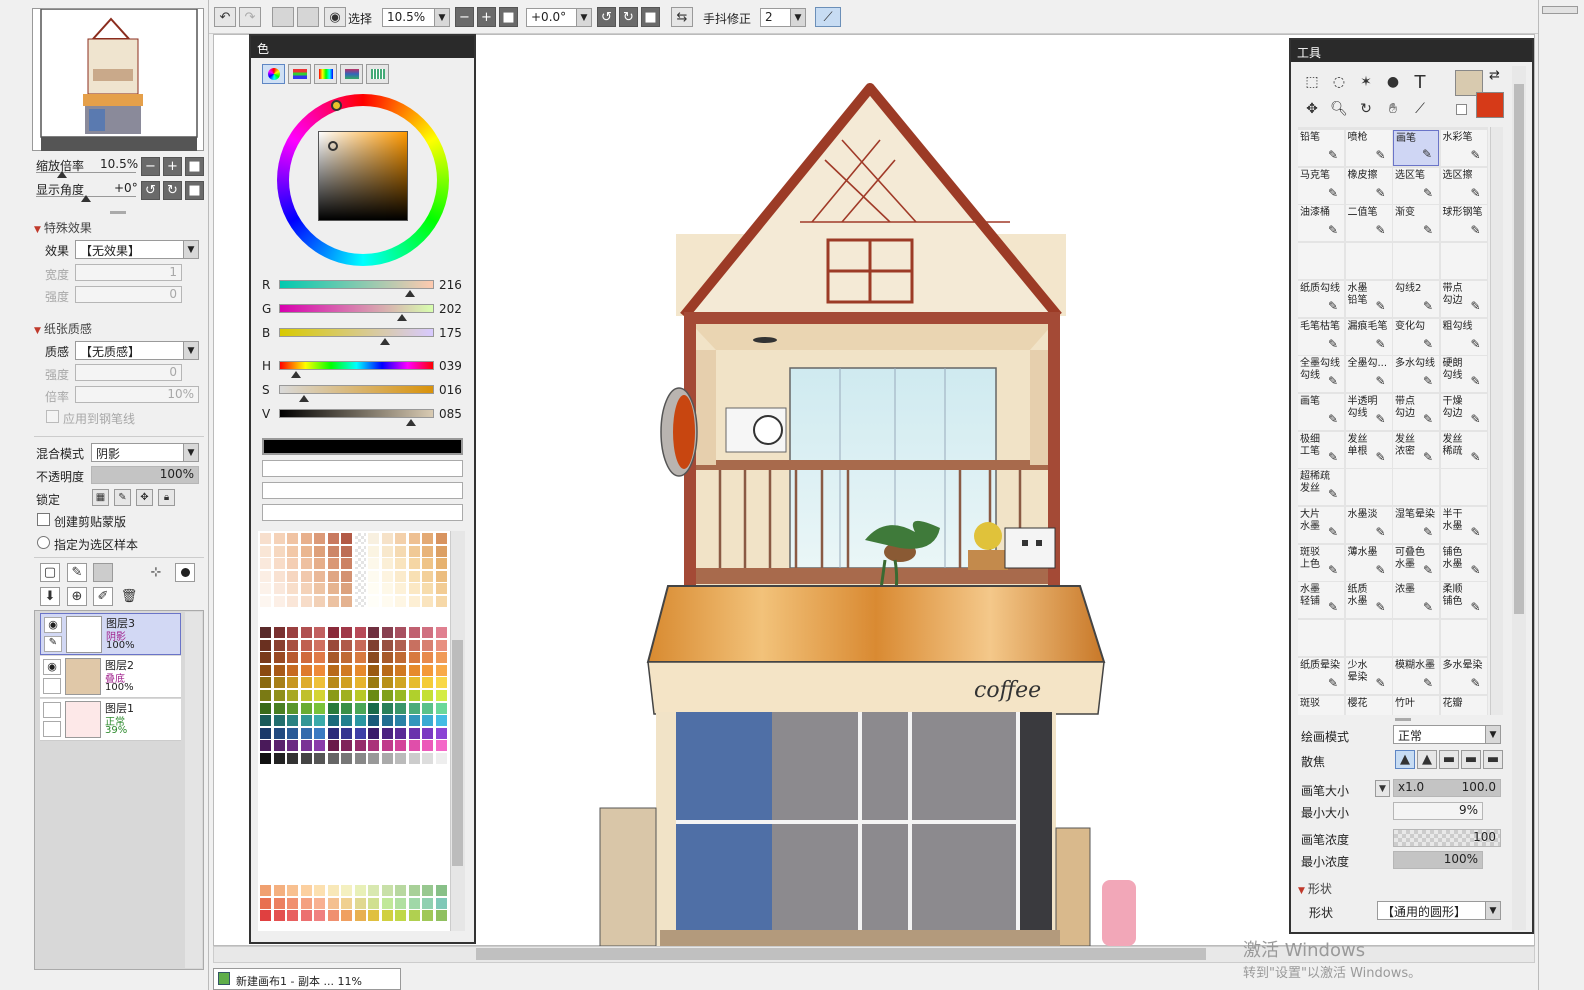 This screenshot has width=1584, height=990. What do you see at coordinates (50, 572) in the screenshot?
I see `new-layer-button: ▢` at bounding box center [50, 572].